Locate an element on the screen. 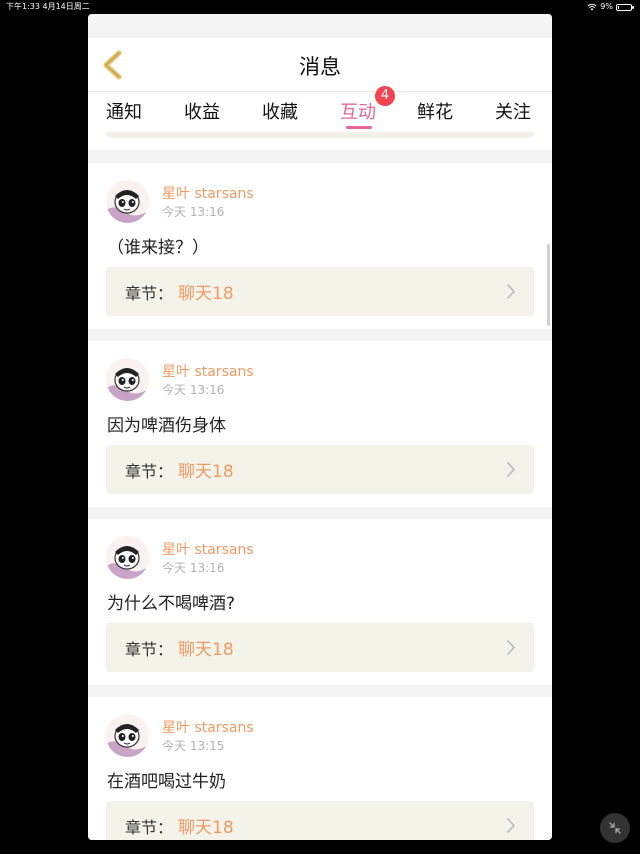 This screenshot has width=640, height=854. tab-following: 关注 is located at coordinates (513, 111).